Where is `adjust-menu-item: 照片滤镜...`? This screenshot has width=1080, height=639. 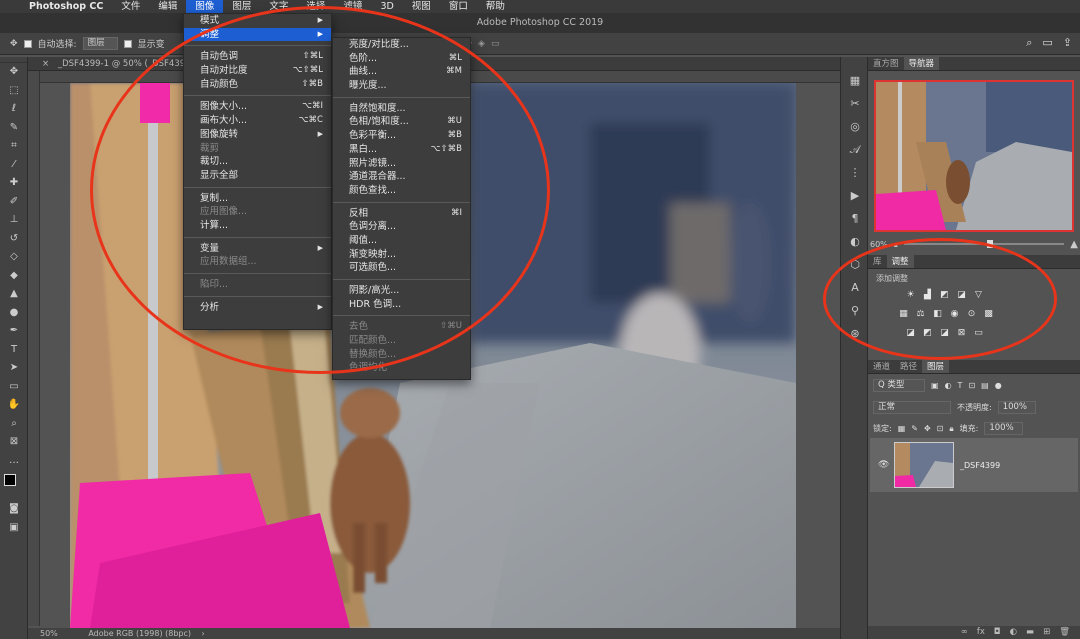
adjust-menu-item: 照片滤镜... is located at coordinates (401, 164).